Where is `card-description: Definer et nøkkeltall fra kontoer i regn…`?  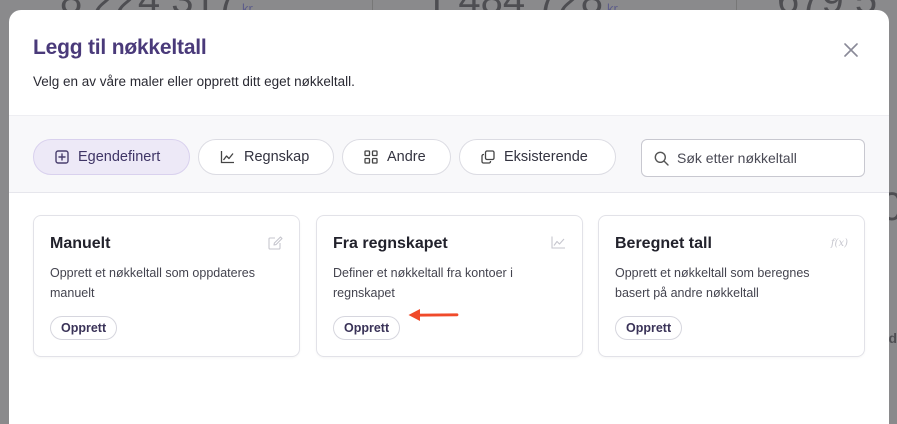 card-description: Definer et nøkkeltall fra kontoer i regn… is located at coordinates (423, 283).